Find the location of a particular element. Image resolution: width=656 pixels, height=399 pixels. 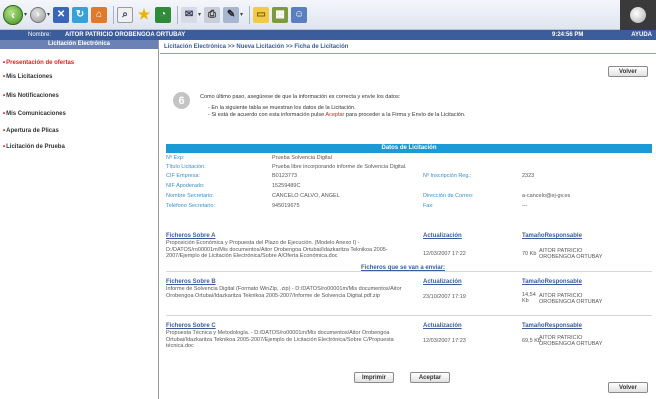

stop-icon: ✕ is located at coordinates (61, 14).